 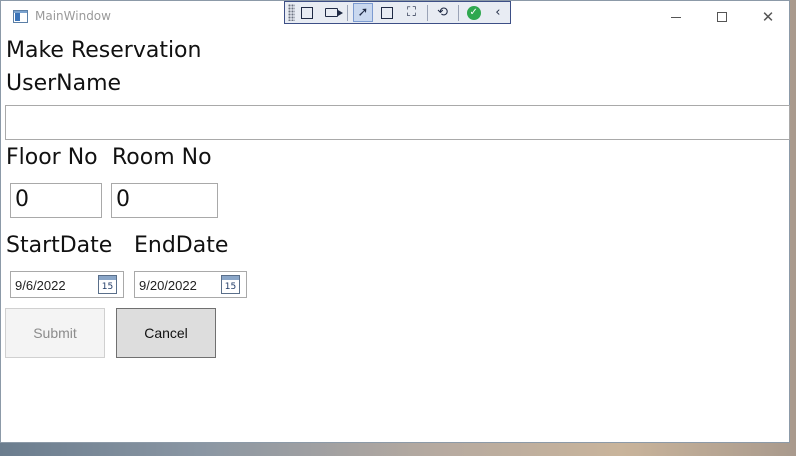 What do you see at coordinates (166, 333) in the screenshot?
I see `cancel-button: Cancel` at bounding box center [166, 333].